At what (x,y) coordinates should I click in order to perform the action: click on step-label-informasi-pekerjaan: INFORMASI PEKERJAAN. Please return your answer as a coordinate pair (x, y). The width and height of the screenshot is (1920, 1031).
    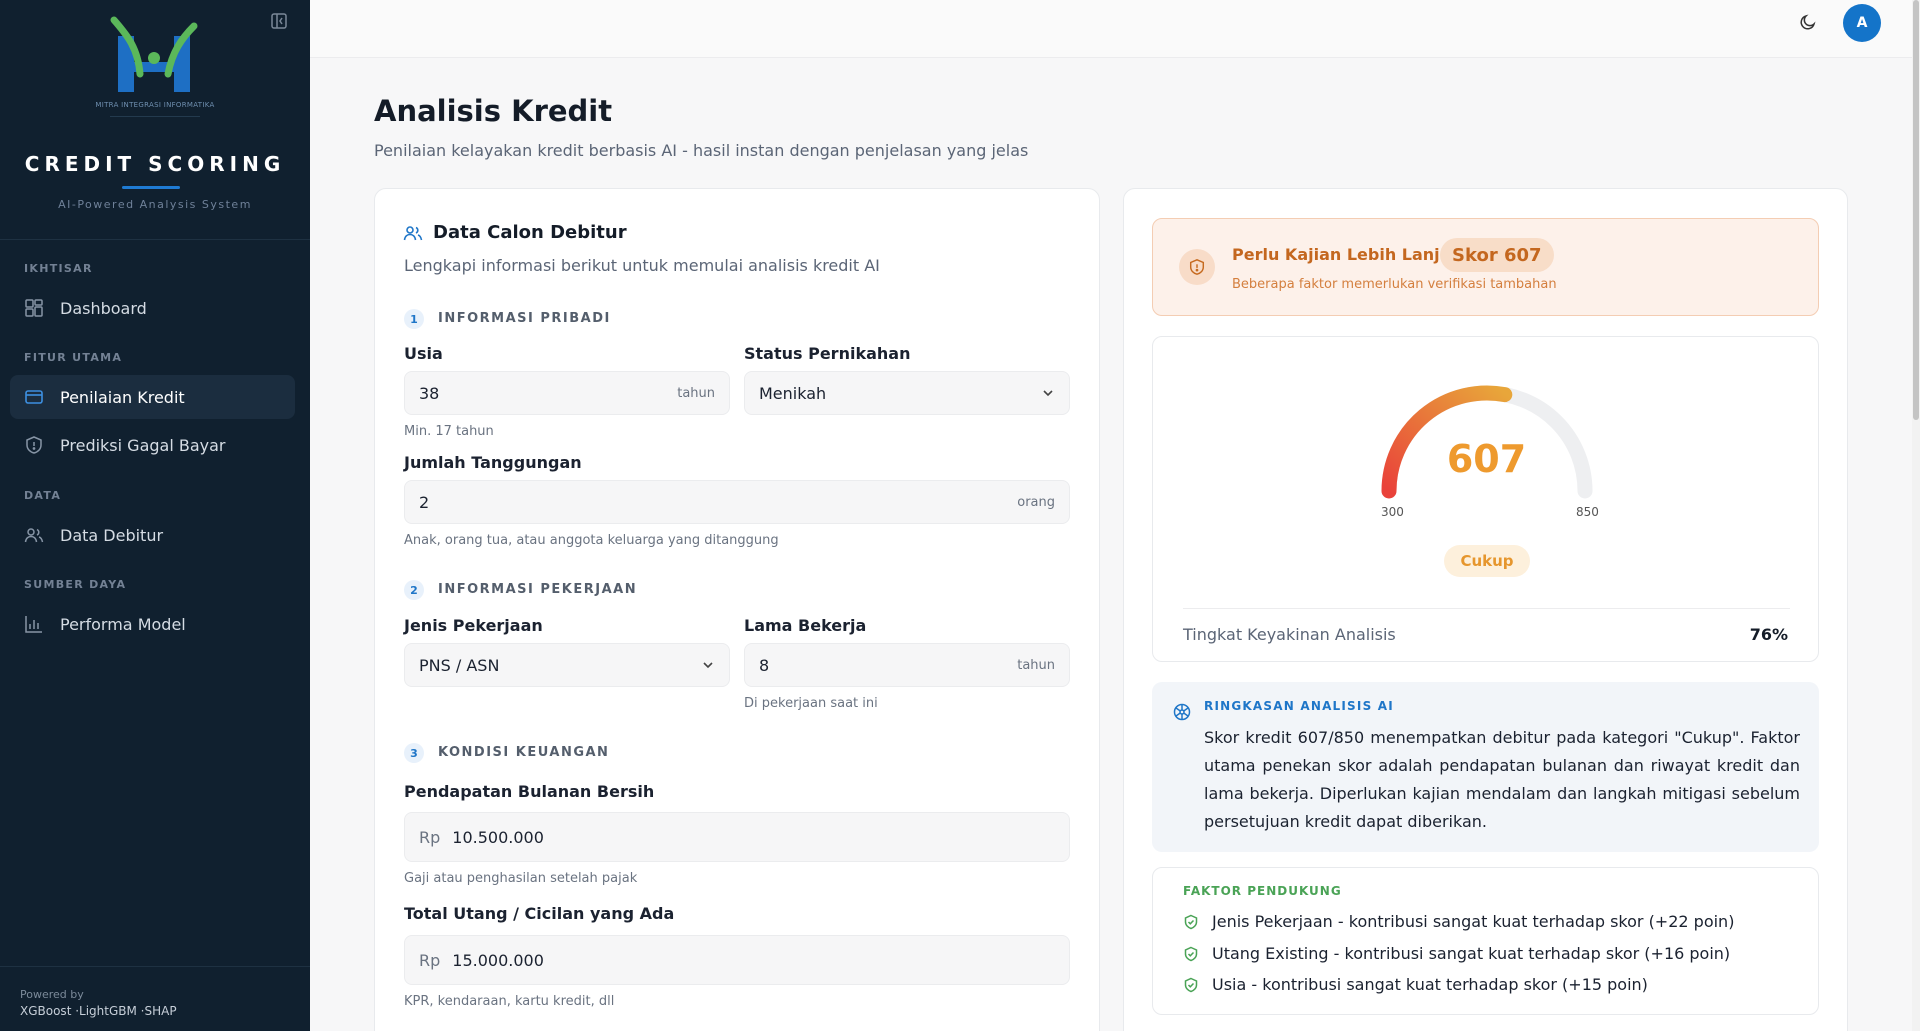
    Looking at the image, I should click on (538, 589).